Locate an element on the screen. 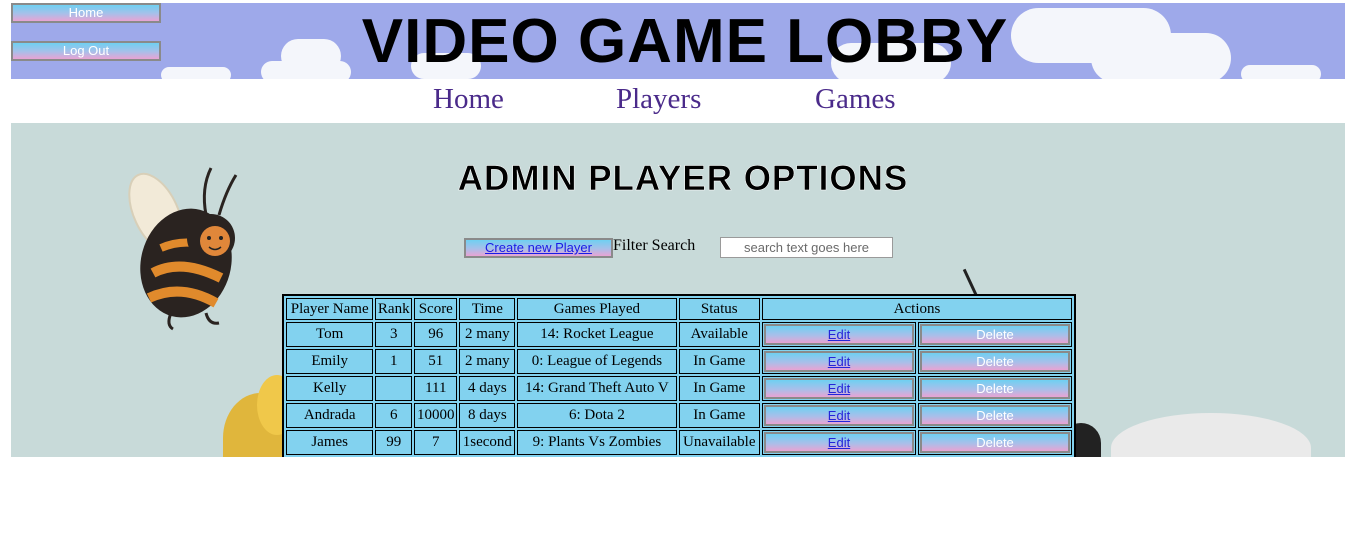 The width and height of the screenshot is (1355, 559). cell-player-name: Tom is located at coordinates (330, 334).